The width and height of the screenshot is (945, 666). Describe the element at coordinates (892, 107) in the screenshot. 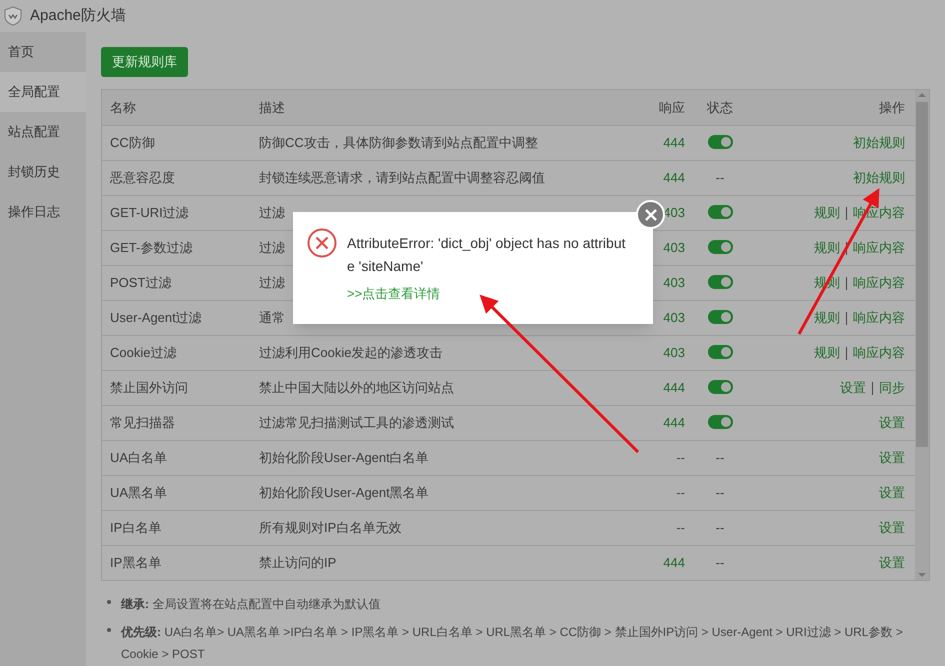

I see `column-header: 操作` at that location.